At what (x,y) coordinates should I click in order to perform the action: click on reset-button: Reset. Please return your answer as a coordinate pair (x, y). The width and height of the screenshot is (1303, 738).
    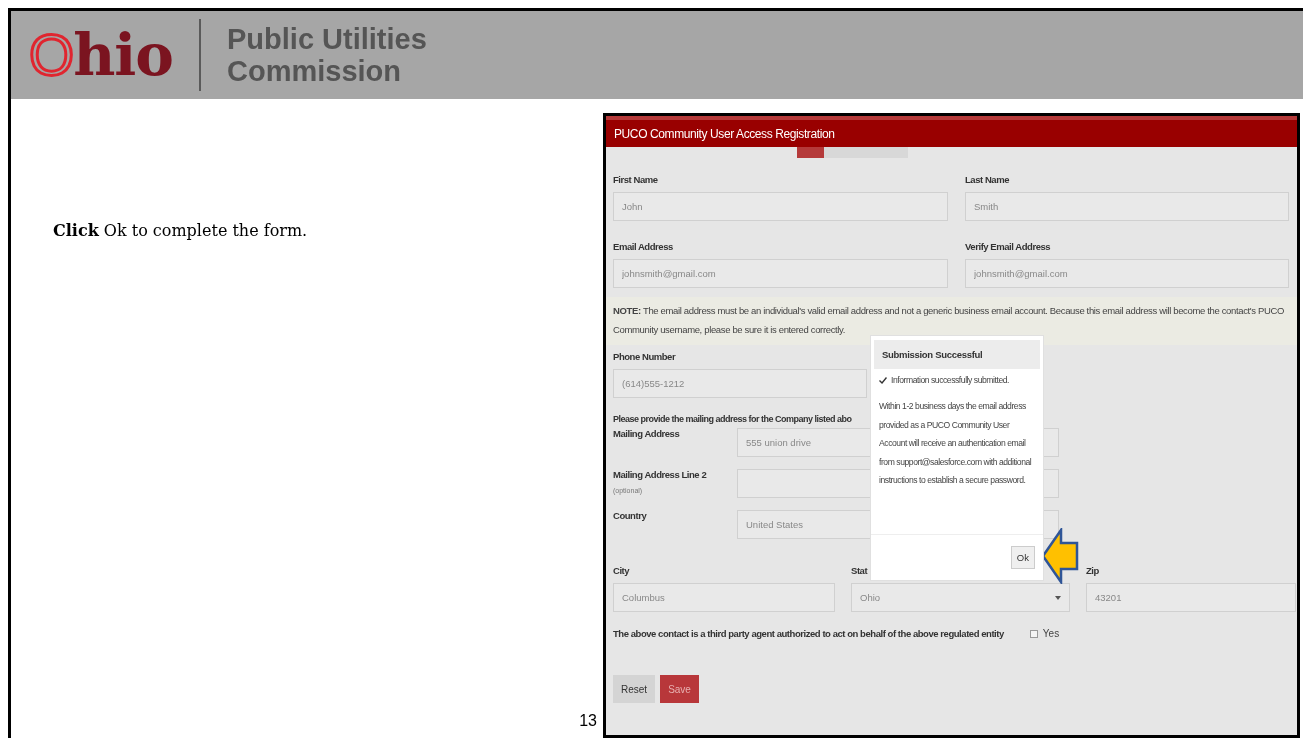
    Looking at the image, I should click on (634, 689).